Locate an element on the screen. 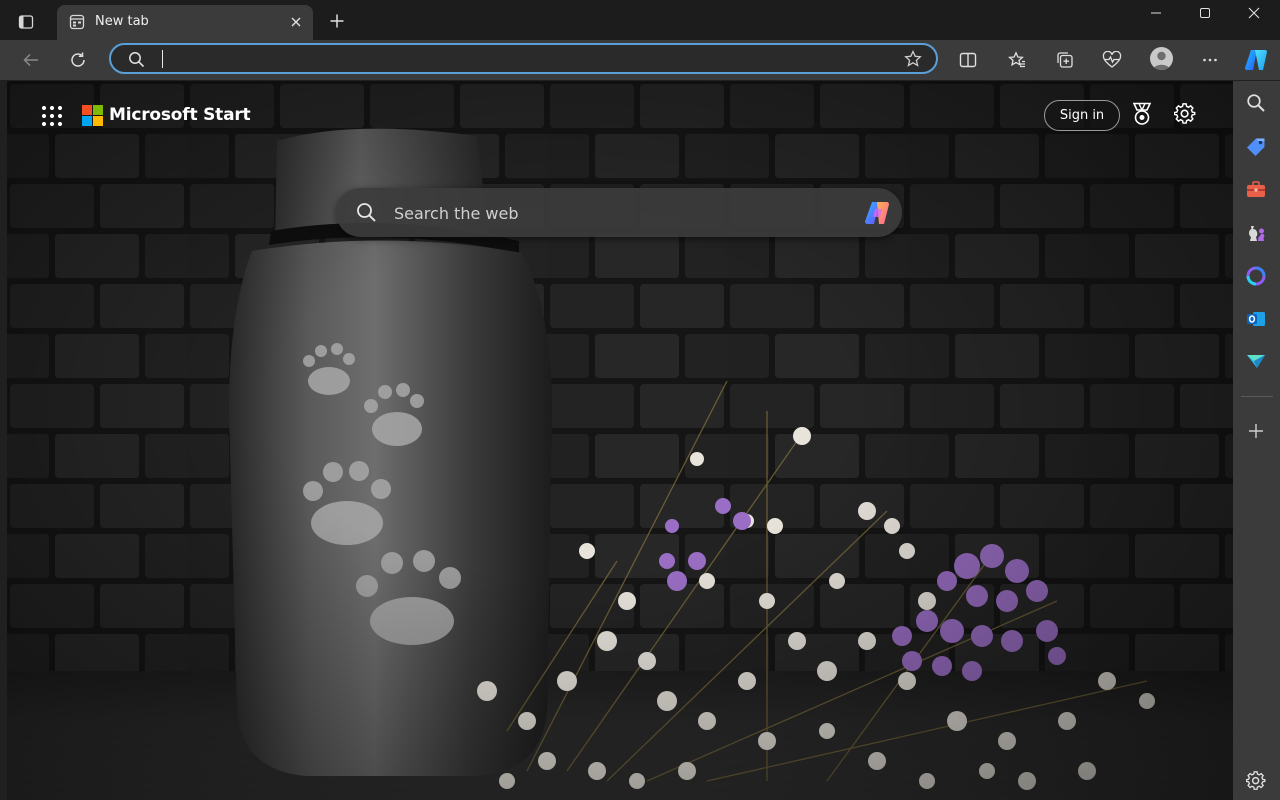 This screenshot has width=1280, height=800. outlook-icon is located at coordinates (1256, 319).